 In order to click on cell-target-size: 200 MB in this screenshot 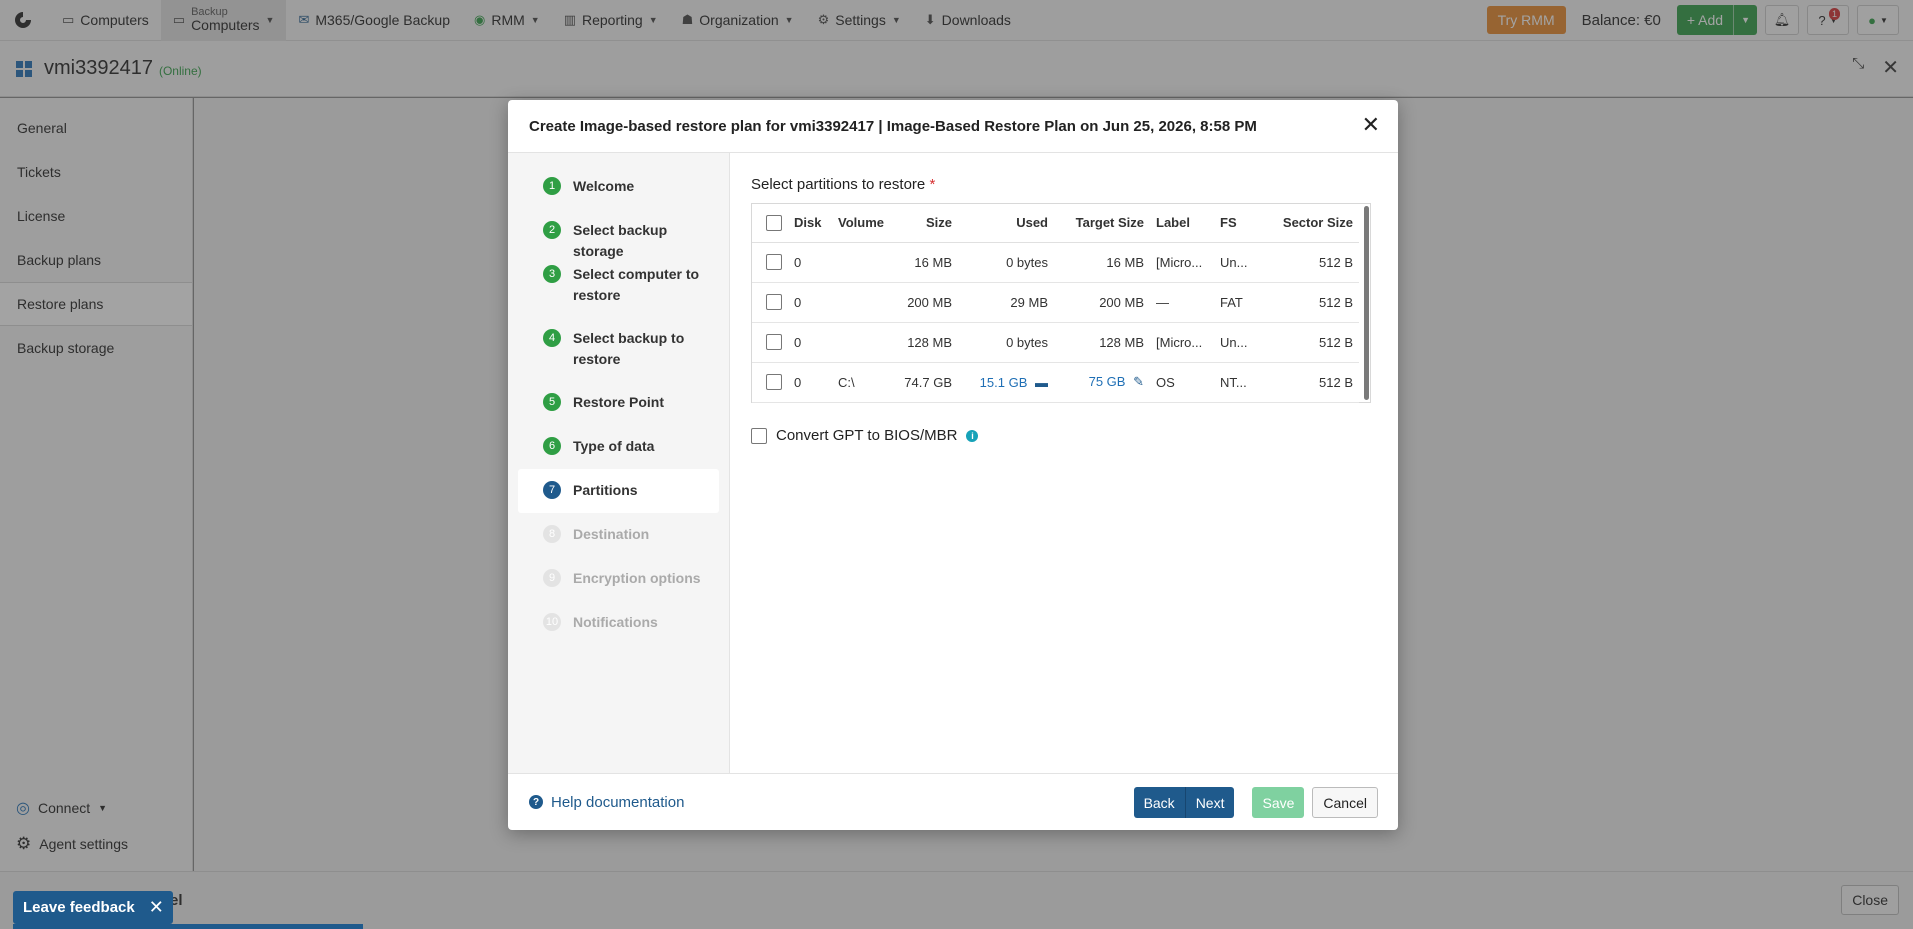, I will do `click(1102, 302)`.